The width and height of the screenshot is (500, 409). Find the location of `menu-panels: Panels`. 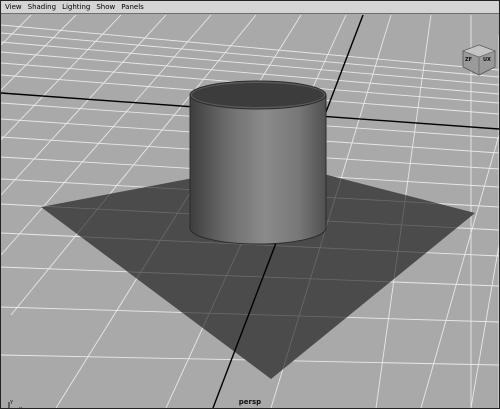

menu-panels: Panels is located at coordinates (132, 7).